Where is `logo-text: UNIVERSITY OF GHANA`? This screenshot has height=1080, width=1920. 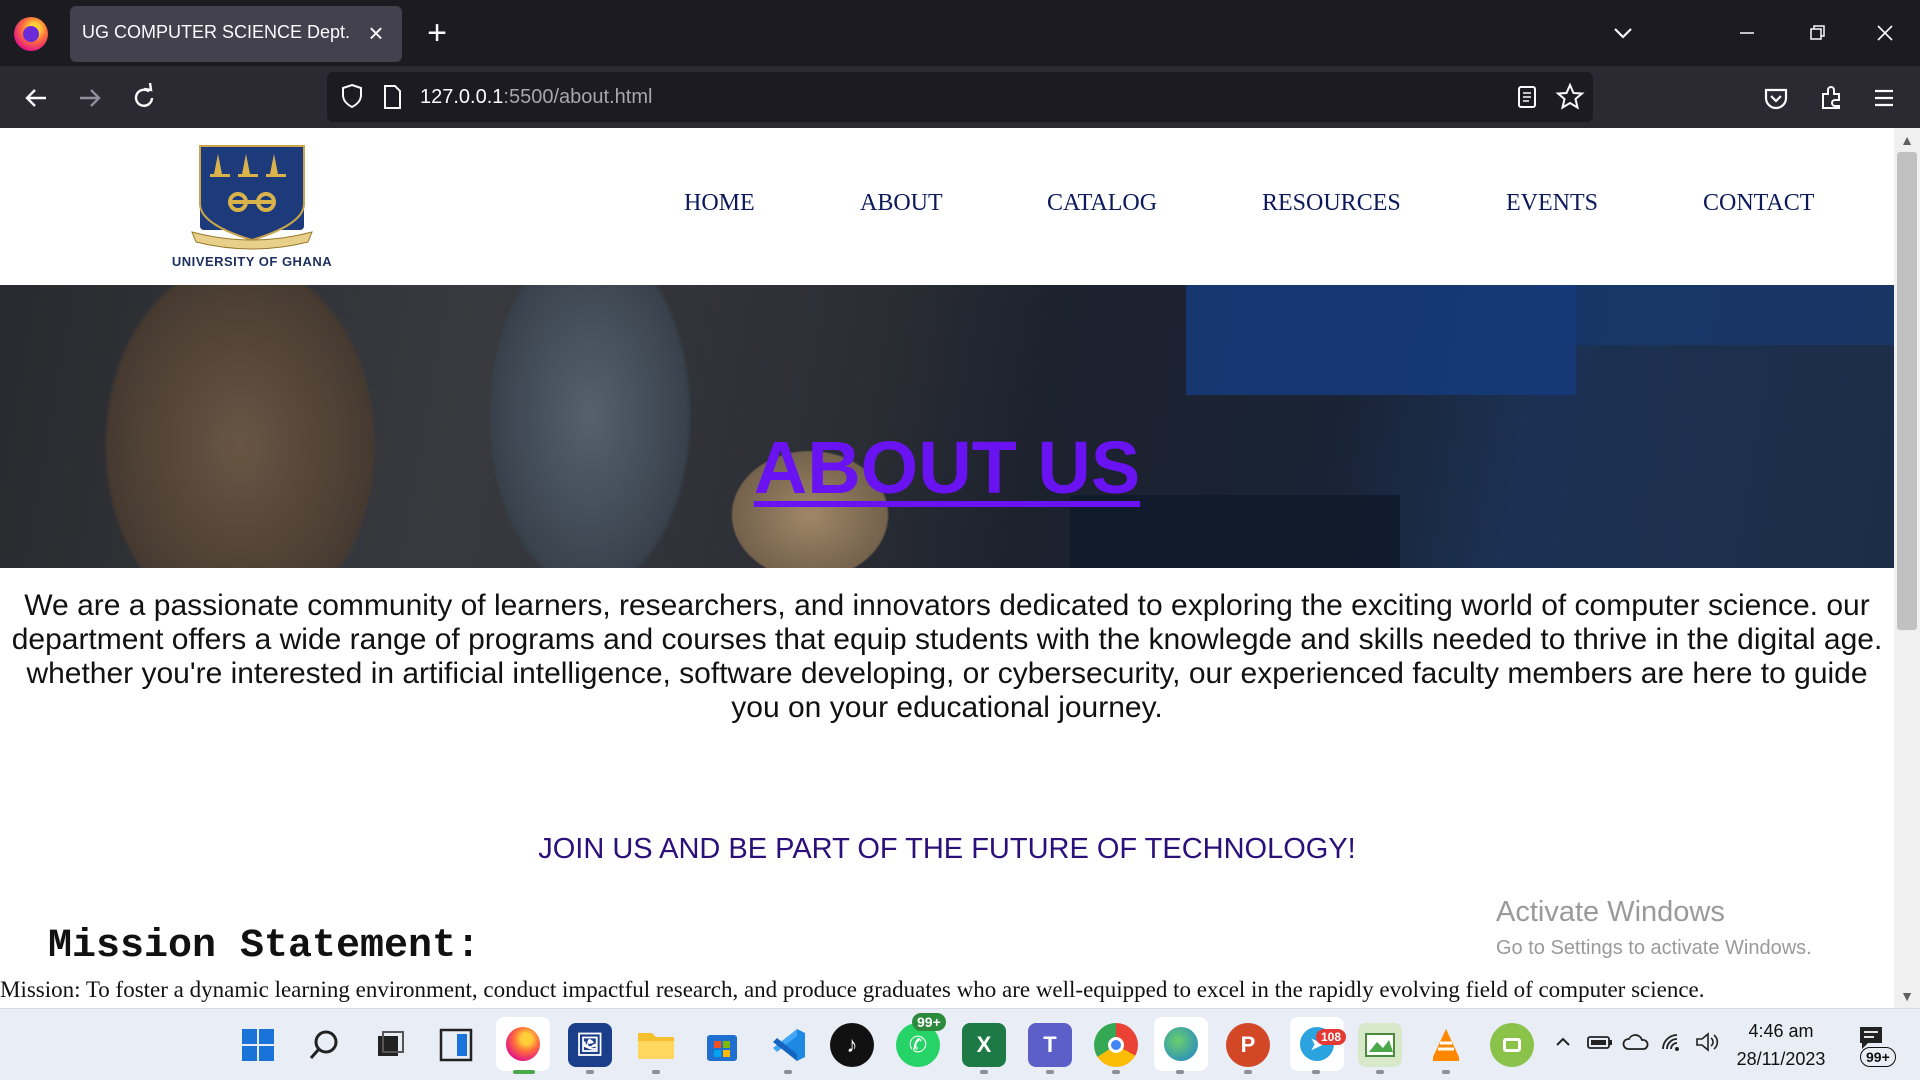 logo-text: UNIVERSITY OF GHANA is located at coordinates (252, 261).